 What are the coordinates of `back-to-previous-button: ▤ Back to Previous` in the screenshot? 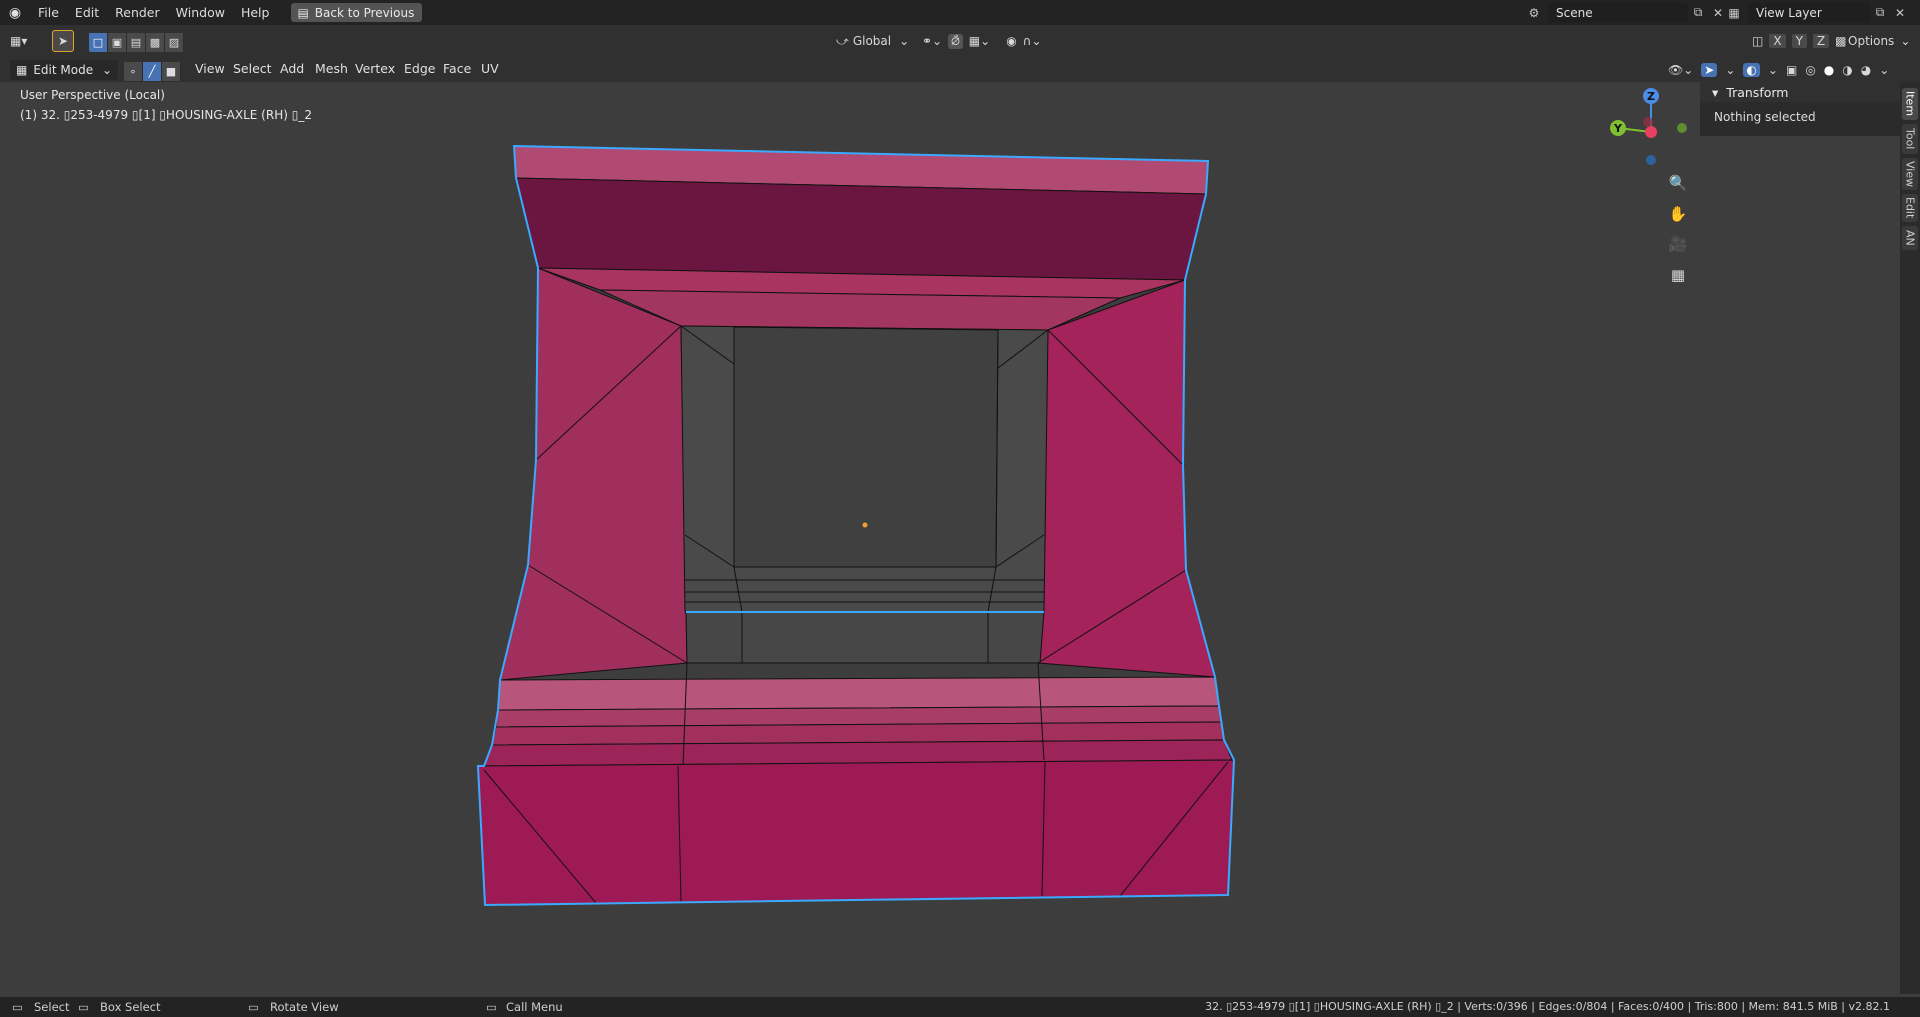 It's located at (357, 12).